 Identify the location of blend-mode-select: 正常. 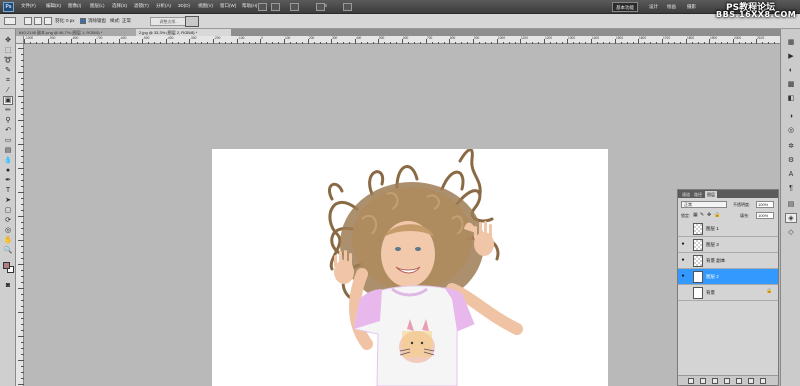
(704, 204).